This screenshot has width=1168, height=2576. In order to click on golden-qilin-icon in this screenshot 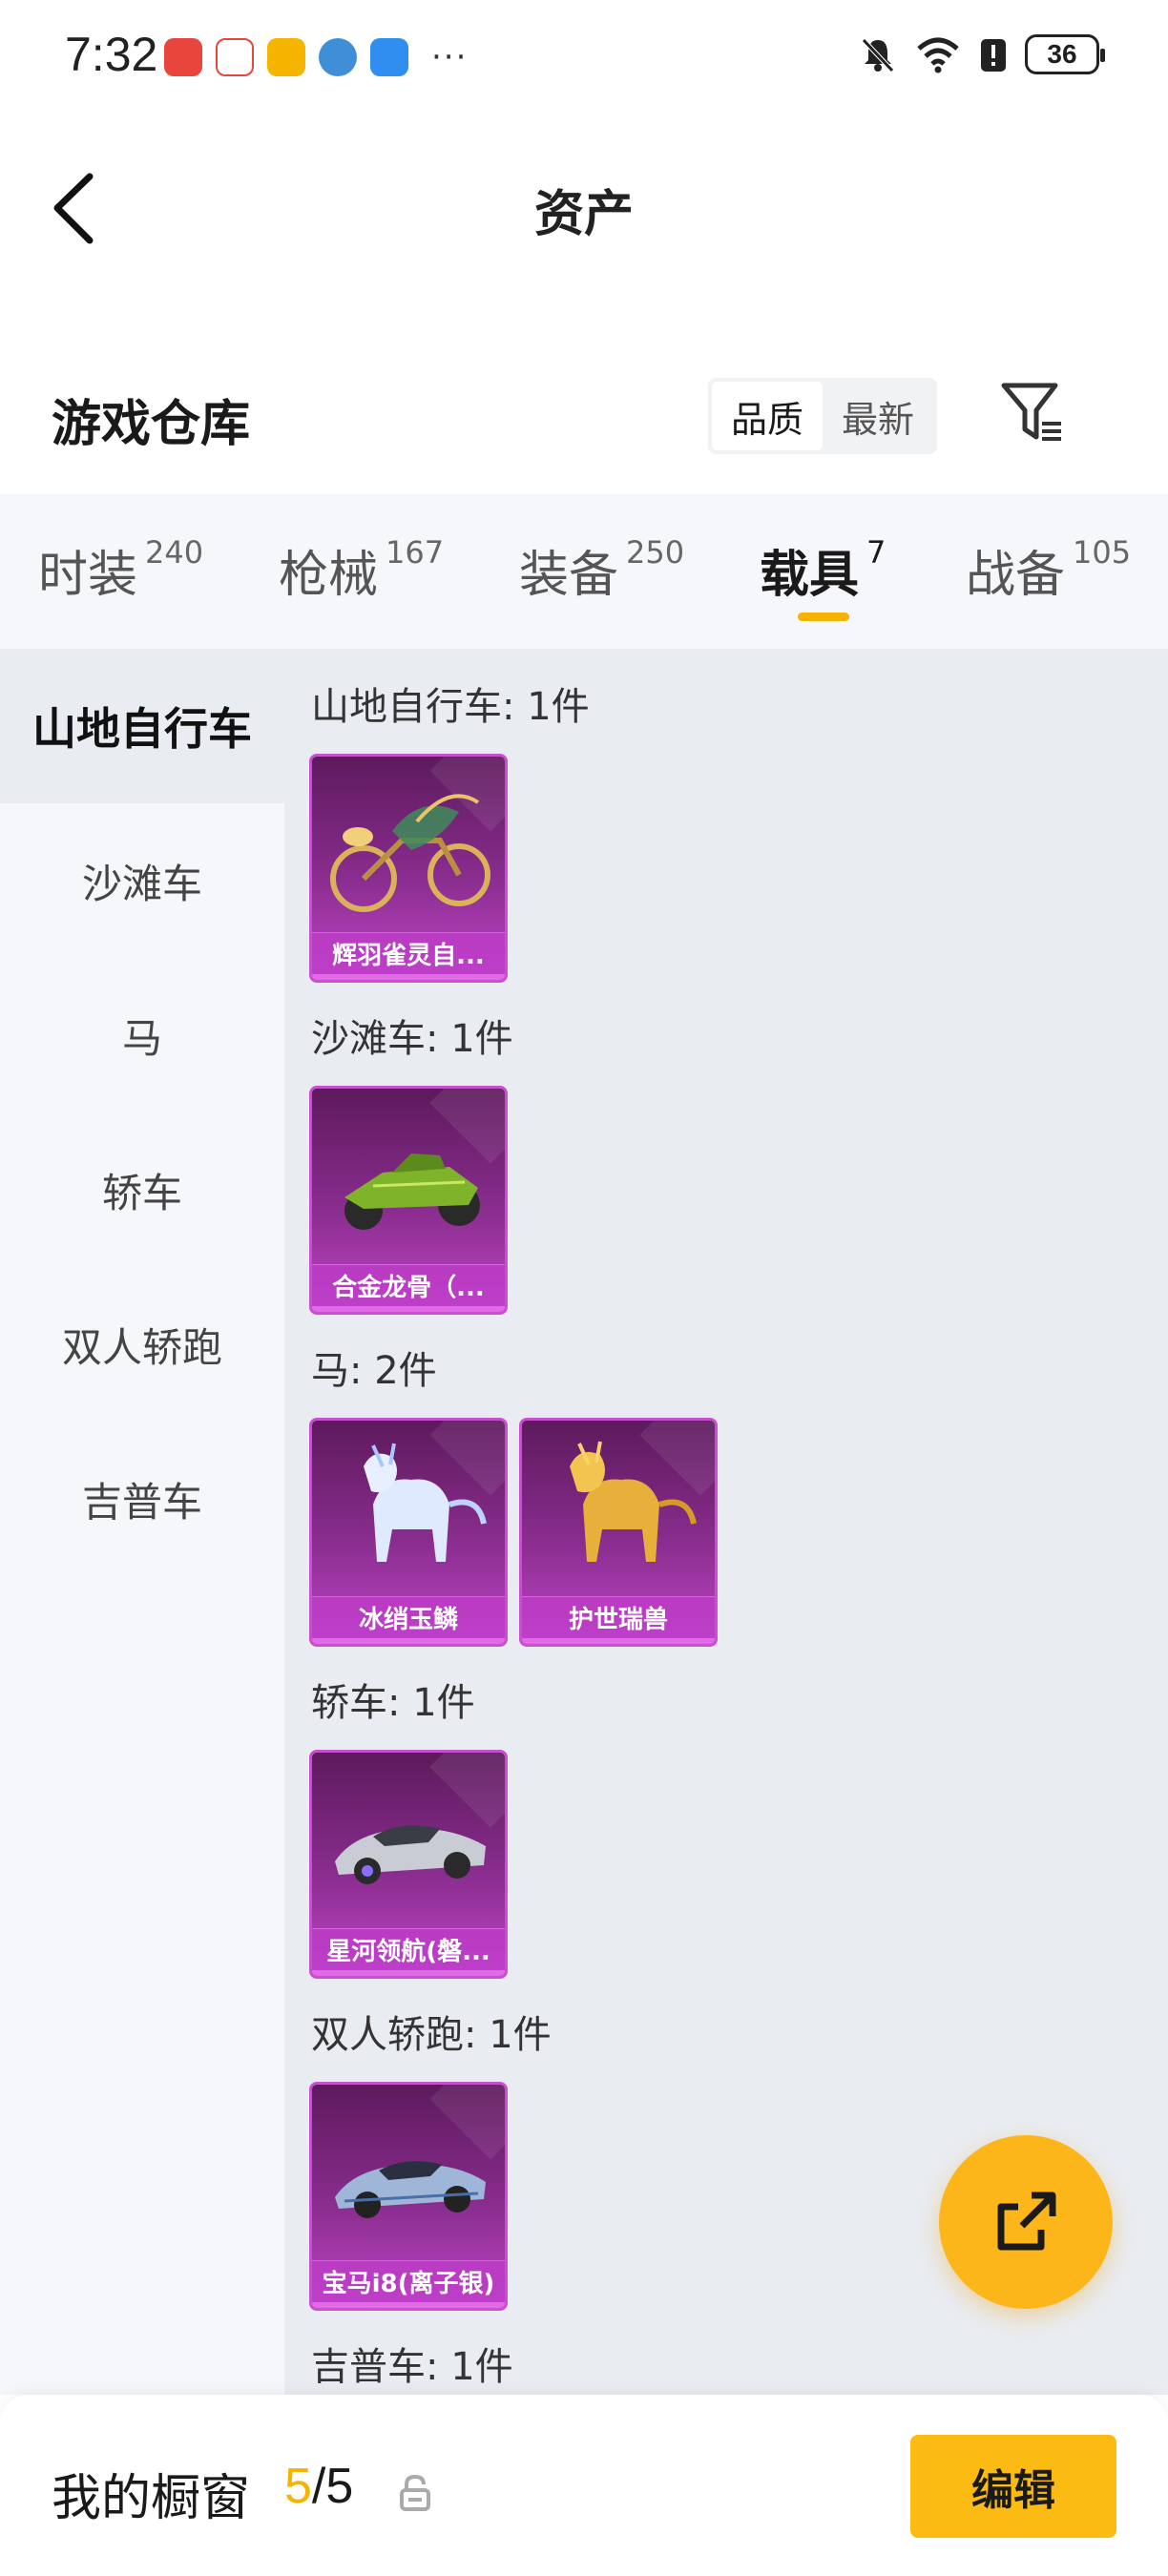, I will do `click(634, 1501)`.